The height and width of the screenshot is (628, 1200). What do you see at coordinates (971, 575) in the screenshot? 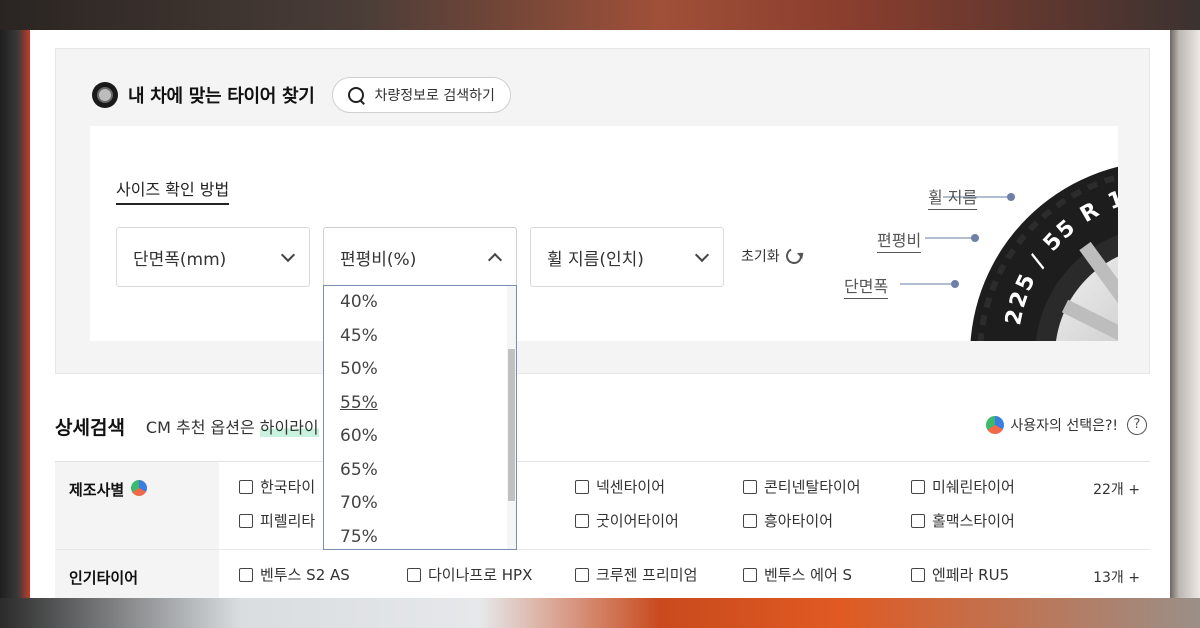
I see `option-label: 엔페라 RU5` at bounding box center [971, 575].